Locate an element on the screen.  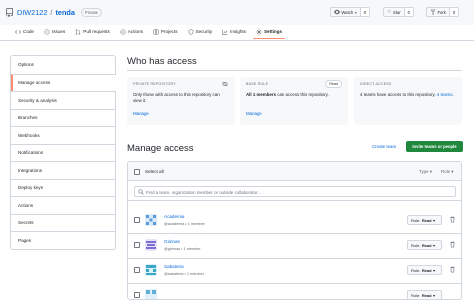
card-description-rest: can access this repository. is located at coordinates (302, 94).